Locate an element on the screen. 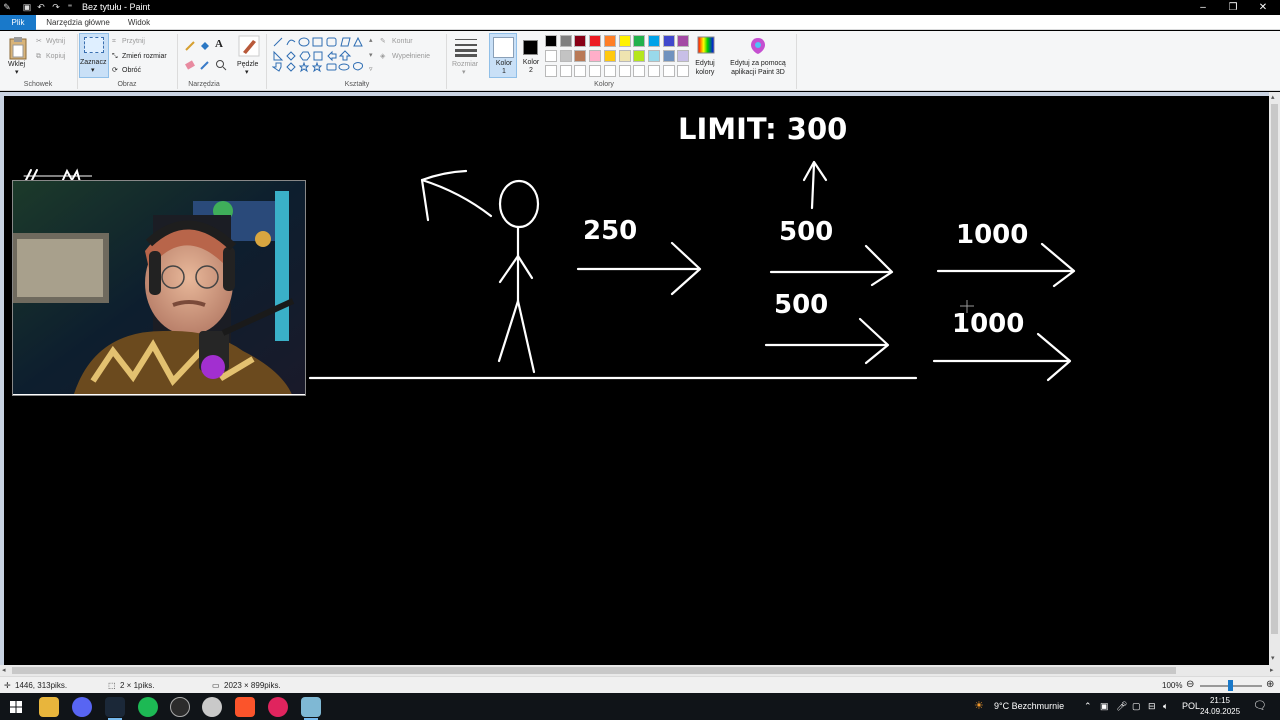  tray-capture-icon: ▢ is located at coordinates (1136, 706).